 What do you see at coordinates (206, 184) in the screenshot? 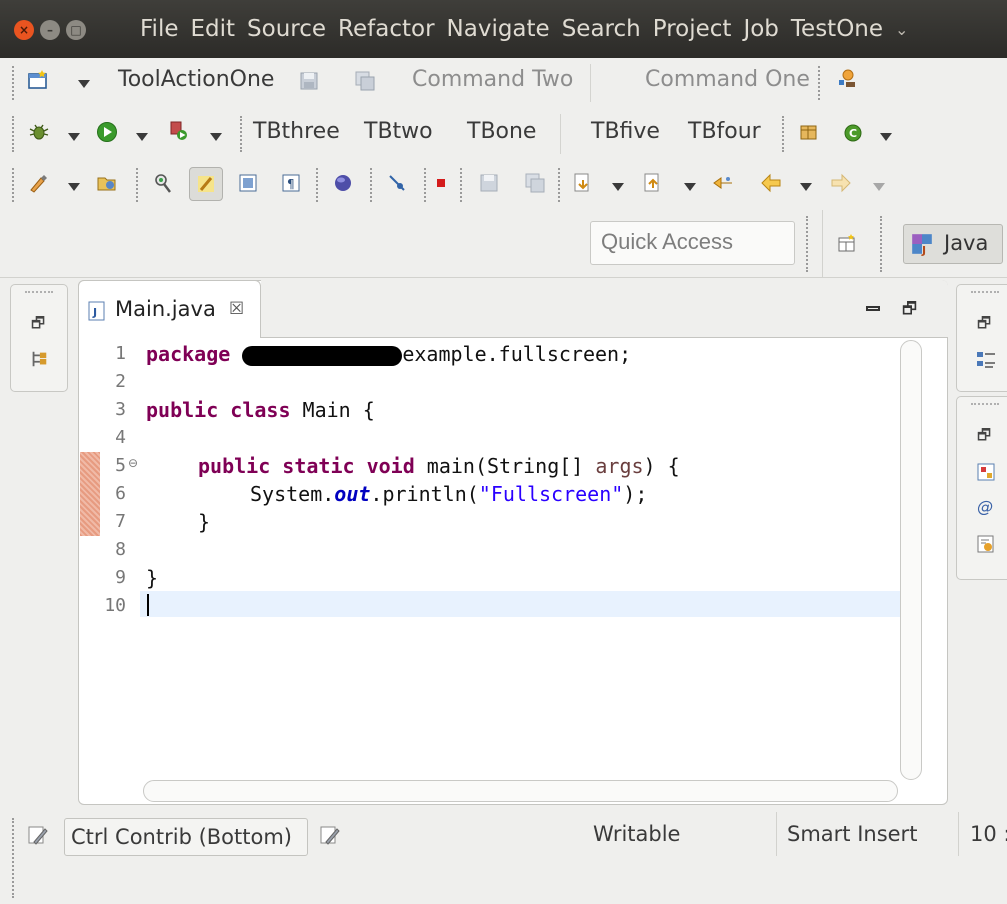
I see `mark-occurrences-toggle` at bounding box center [206, 184].